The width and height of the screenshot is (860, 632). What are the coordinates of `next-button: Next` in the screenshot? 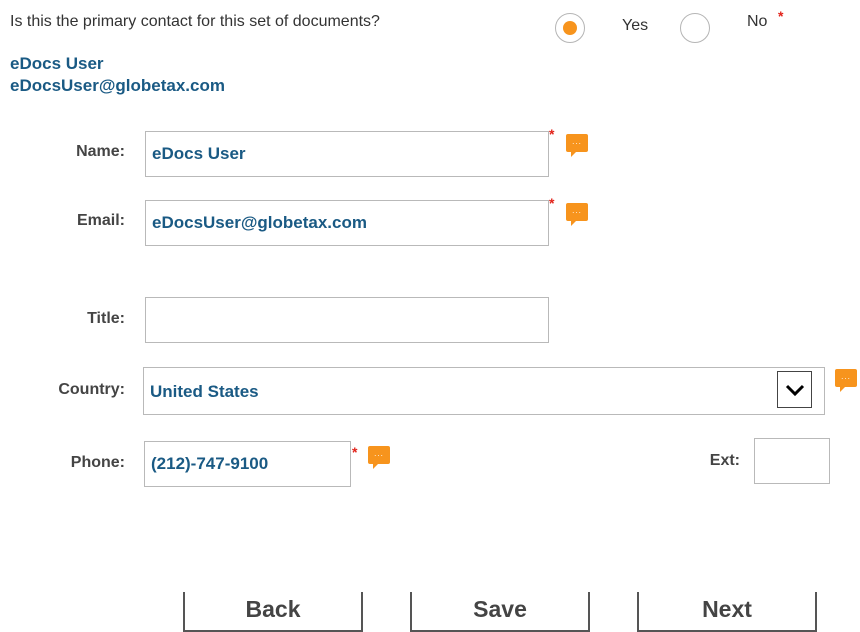 It's located at (727, 612).